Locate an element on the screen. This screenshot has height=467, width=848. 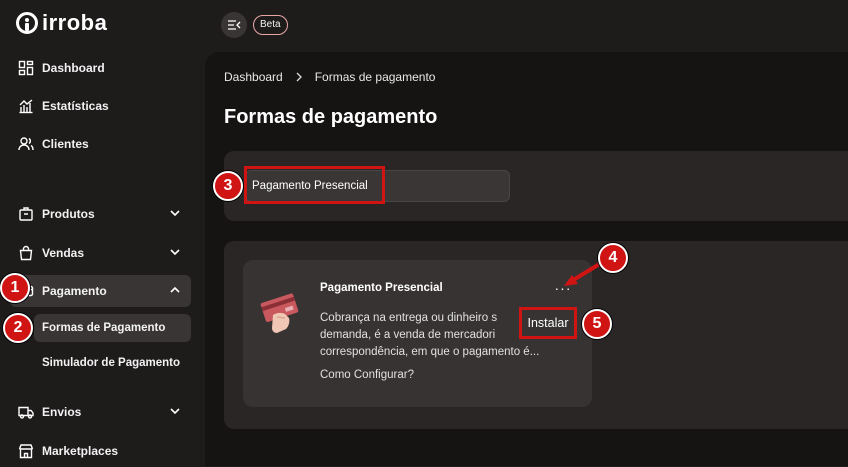
collapse-sidebar-button is located at coordinates (234, 25).